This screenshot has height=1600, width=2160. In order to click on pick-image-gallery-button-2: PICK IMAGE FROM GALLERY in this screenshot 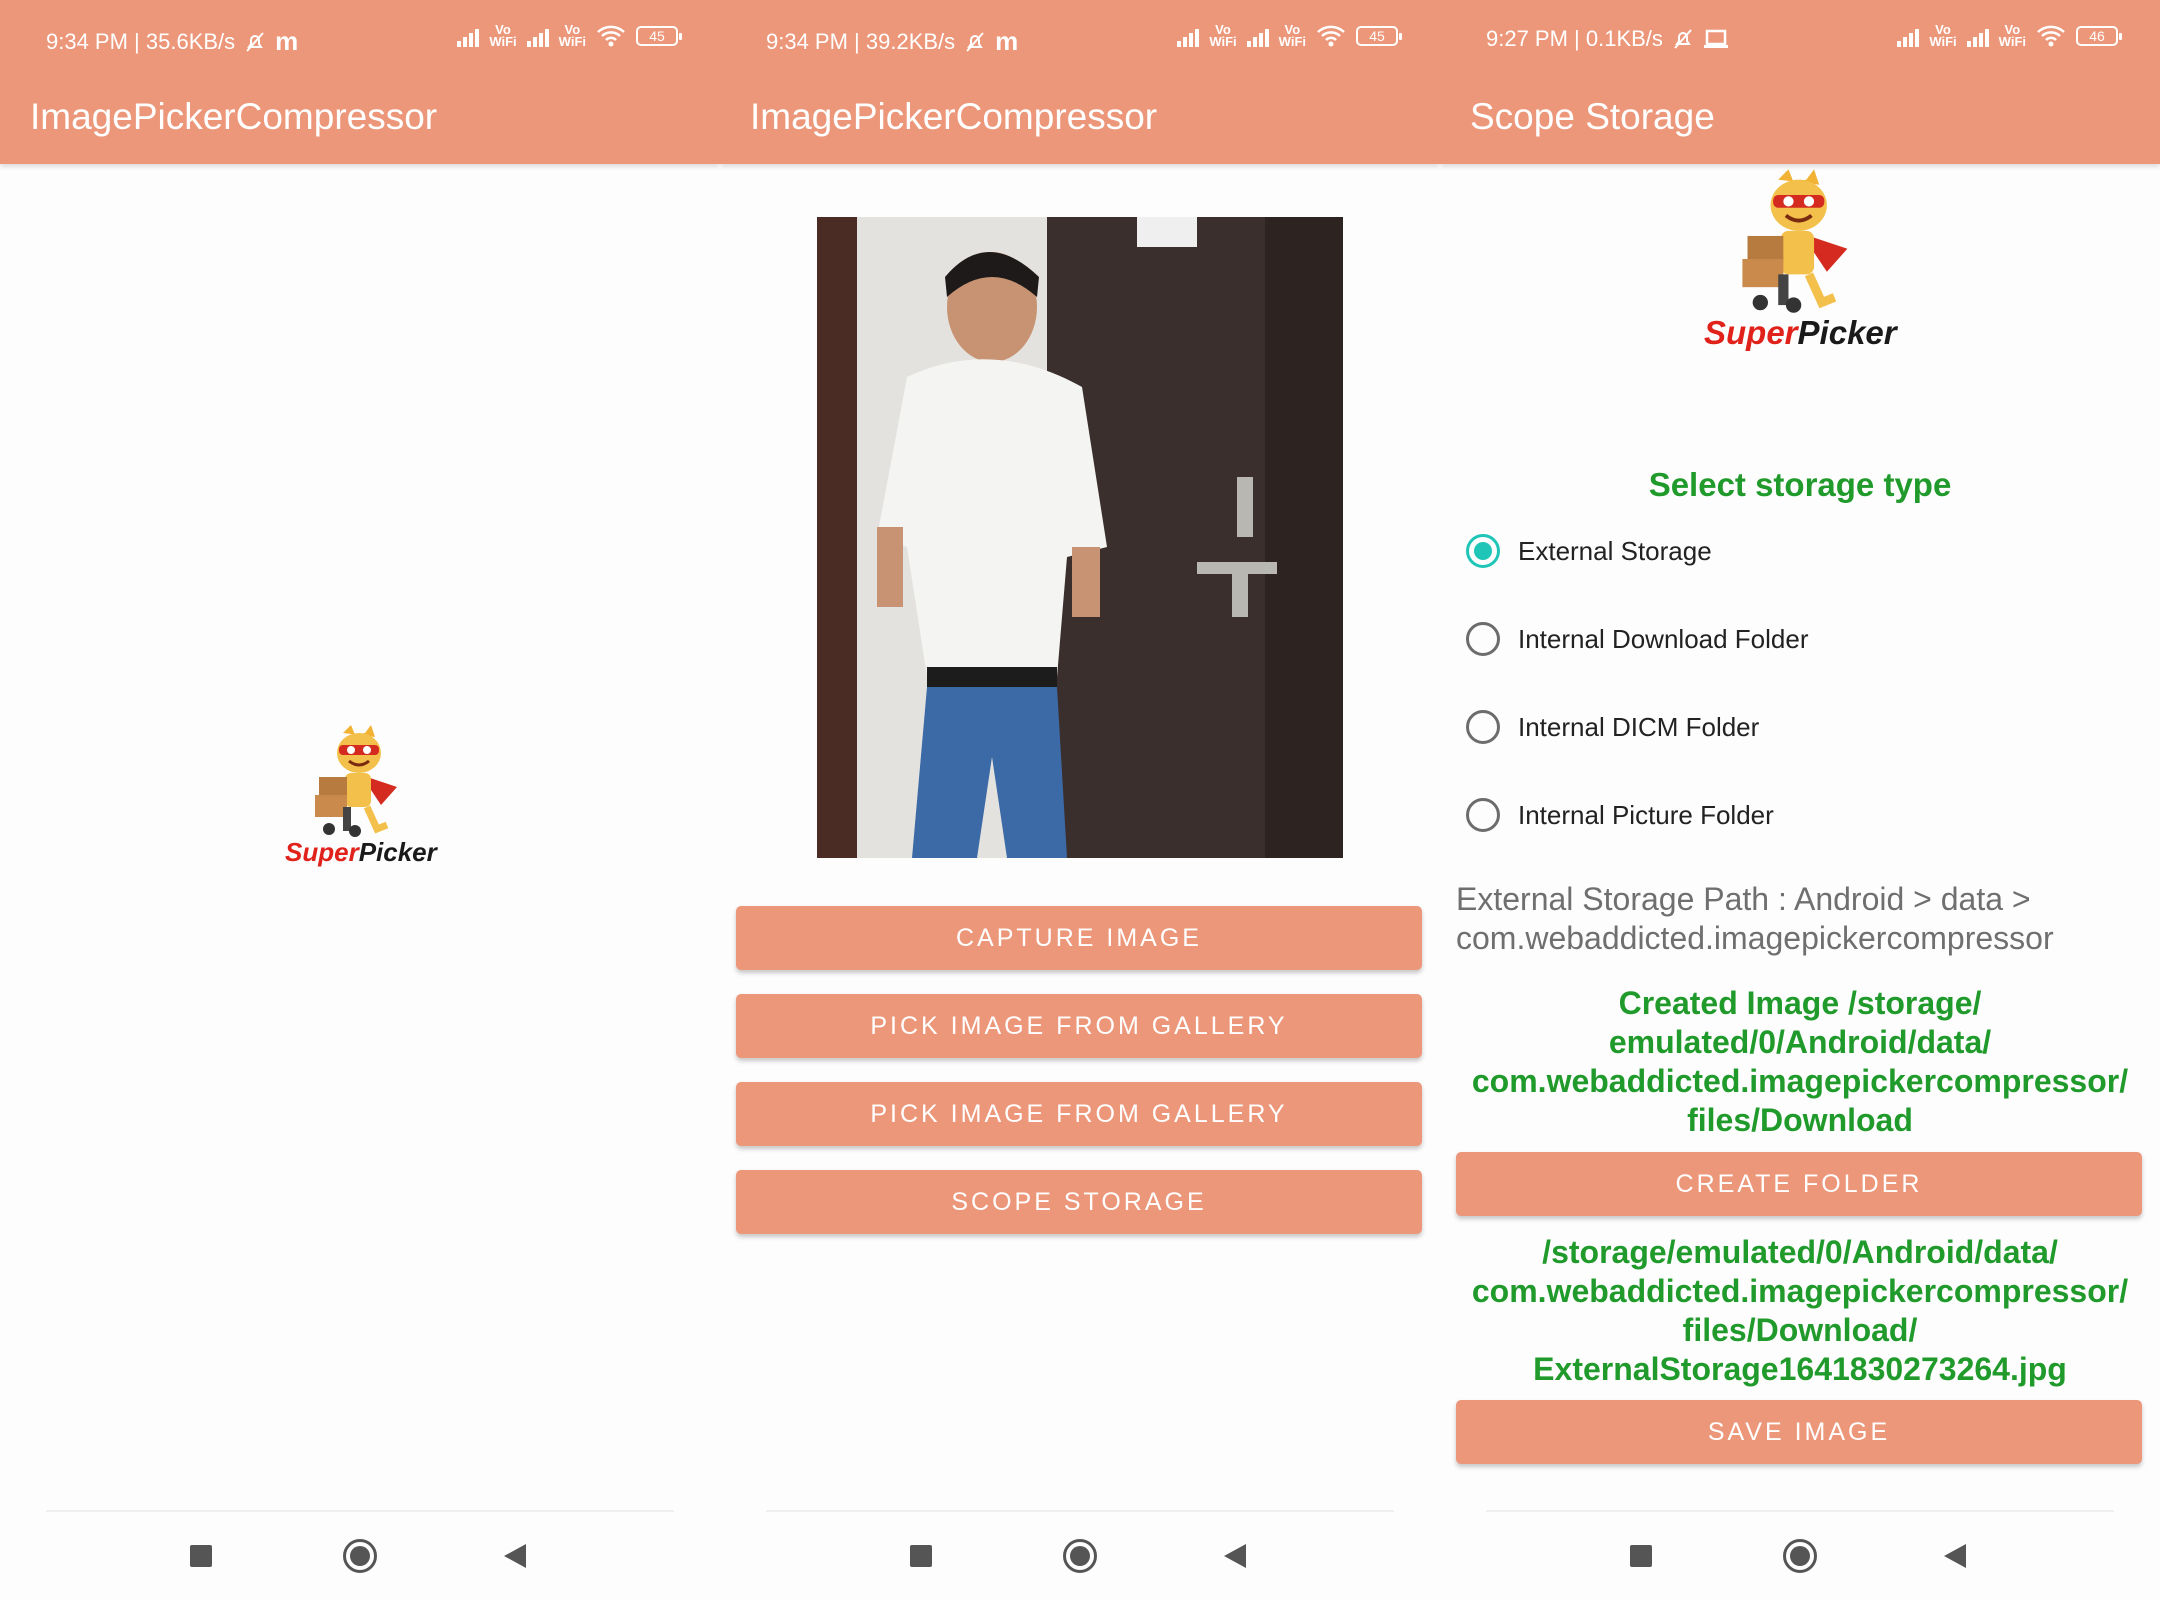, I will do `click(1079, 1114)`.